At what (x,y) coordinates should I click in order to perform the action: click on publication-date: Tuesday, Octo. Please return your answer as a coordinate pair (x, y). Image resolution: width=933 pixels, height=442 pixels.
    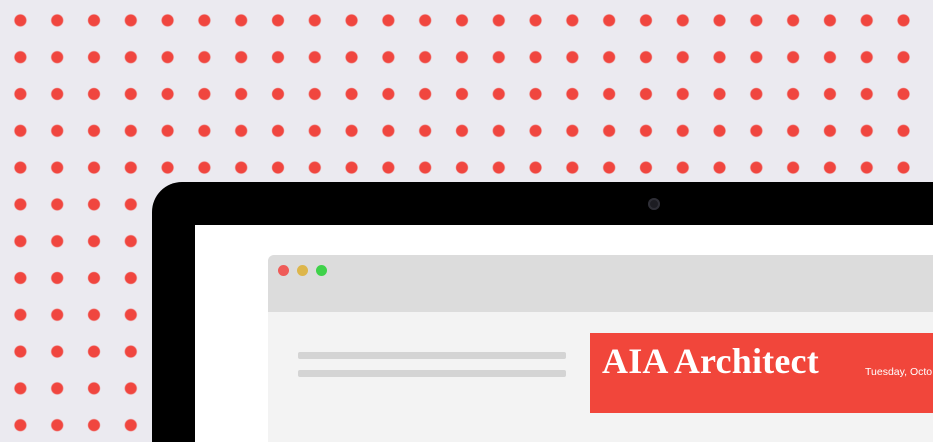
    Looking at the image, I should click on (899, 372).